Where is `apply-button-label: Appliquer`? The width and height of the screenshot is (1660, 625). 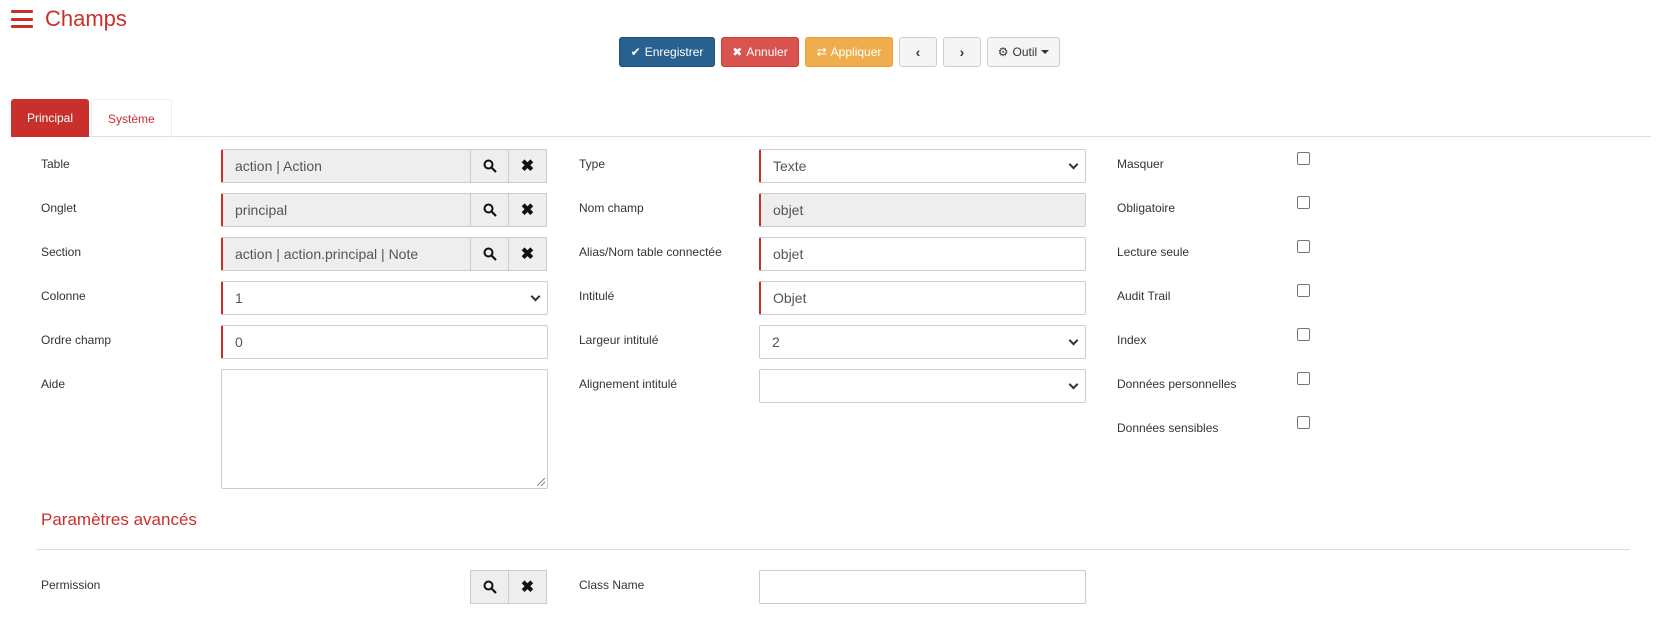 apply-button-label: Appliquer is located at coordinates (856, 52).